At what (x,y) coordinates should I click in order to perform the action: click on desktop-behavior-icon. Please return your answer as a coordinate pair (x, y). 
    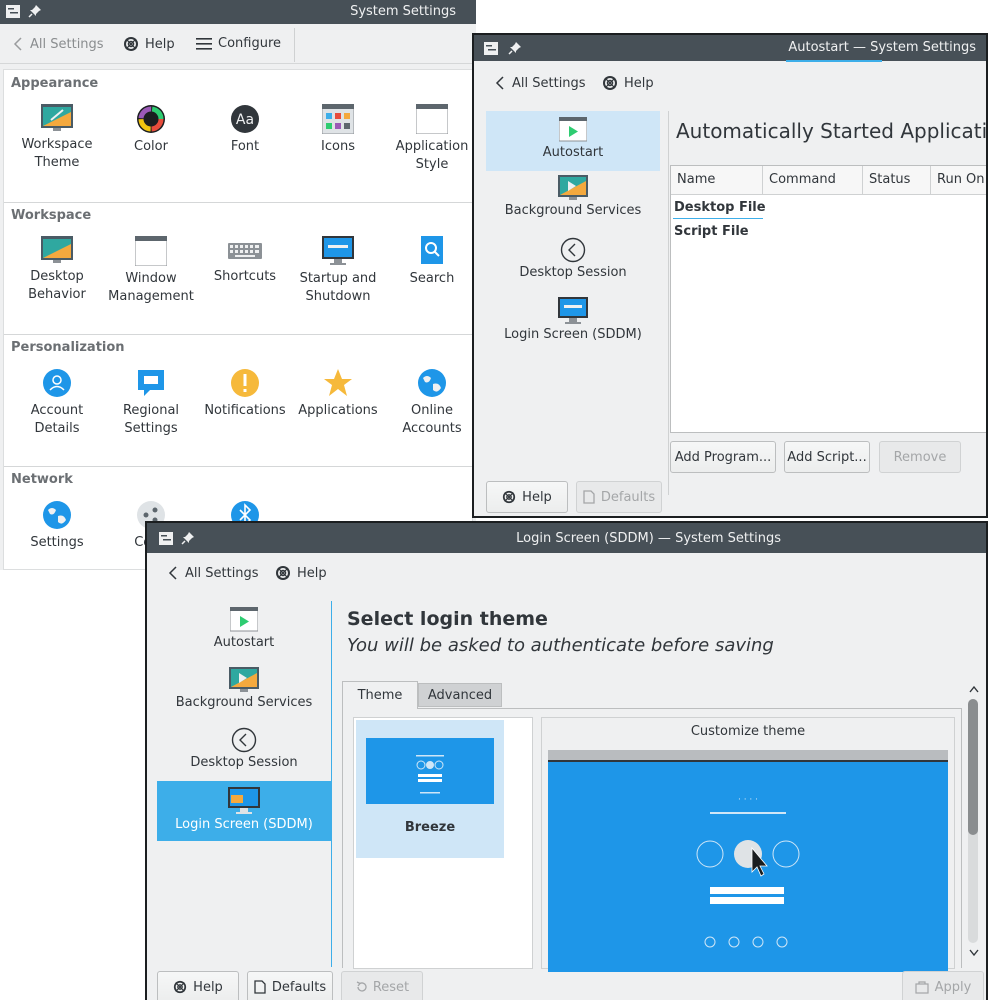
    Looking at the image, I should click on (57, 249).